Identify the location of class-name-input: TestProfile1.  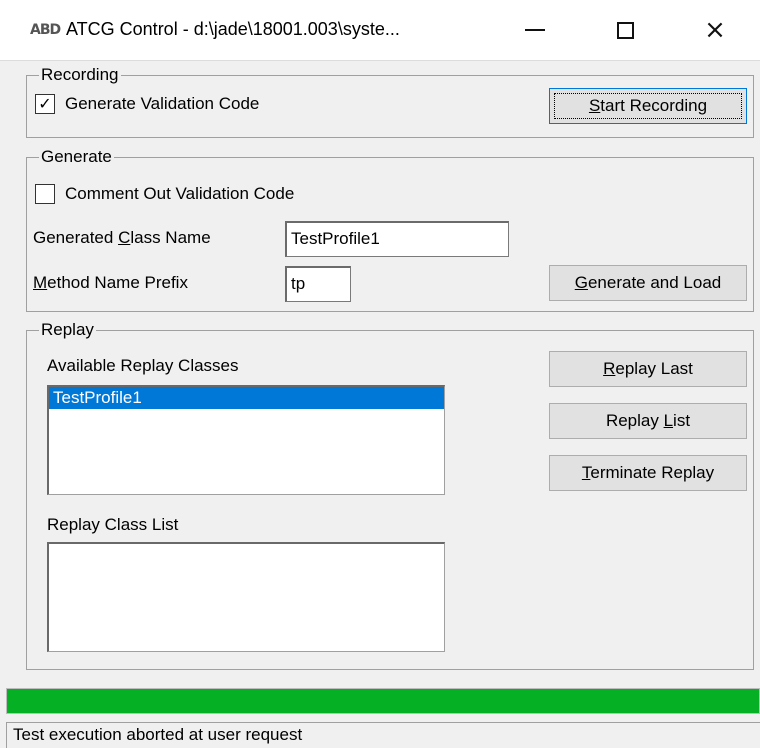
(397, 239).